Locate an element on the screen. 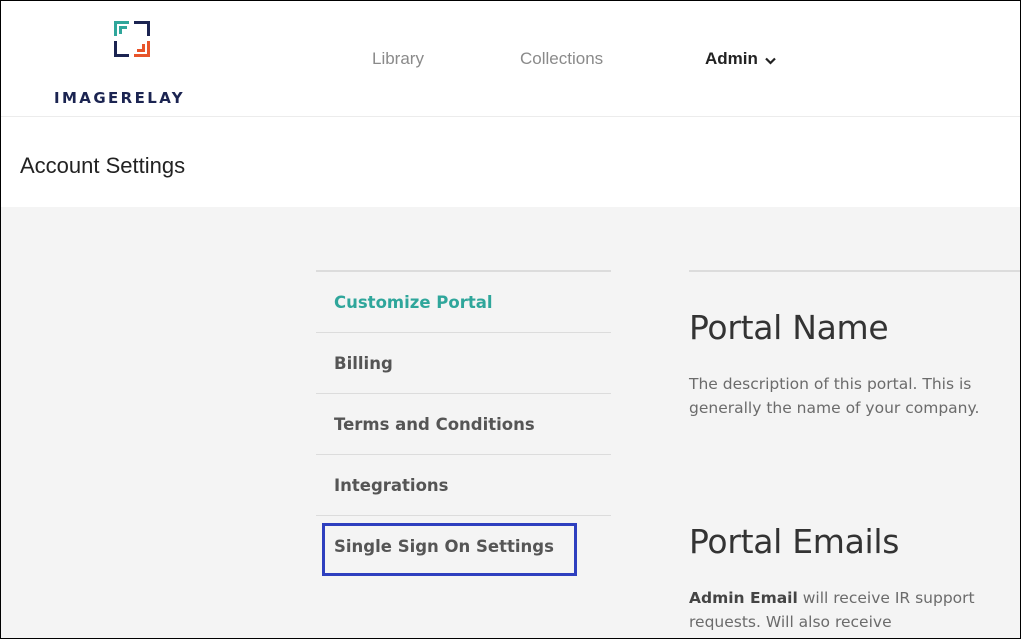 The image size is (1021, 639). menu-item-label: Integrations is located at coordinates (391, 485).